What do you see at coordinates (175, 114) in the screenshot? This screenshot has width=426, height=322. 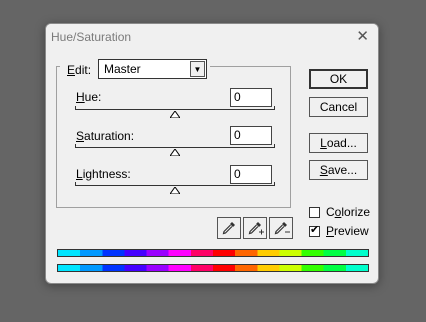 I see `hue-slider-thumb` at bounding box center [175, 114].